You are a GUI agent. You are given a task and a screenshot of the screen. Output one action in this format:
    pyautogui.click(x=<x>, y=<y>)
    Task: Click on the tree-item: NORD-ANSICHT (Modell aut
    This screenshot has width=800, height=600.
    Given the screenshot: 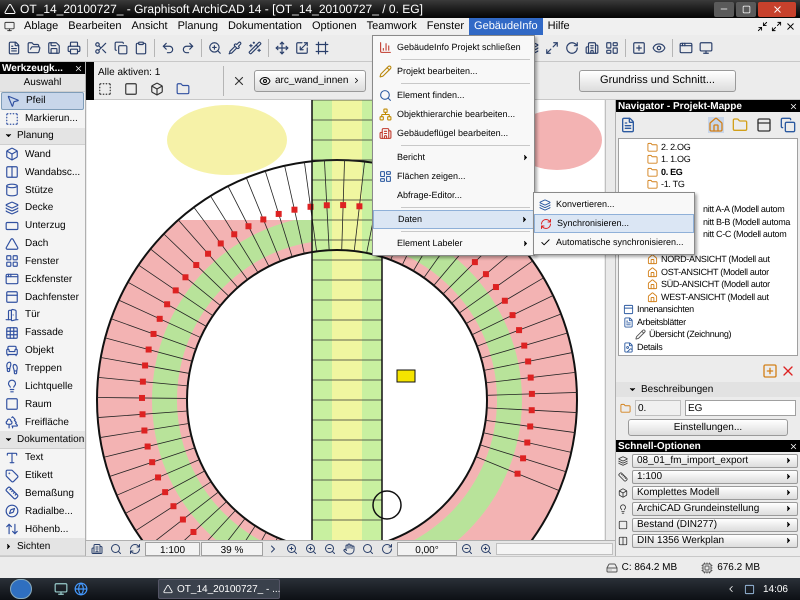 What is the action you would take?
    pyautogui.click(x=708, y=260)
    